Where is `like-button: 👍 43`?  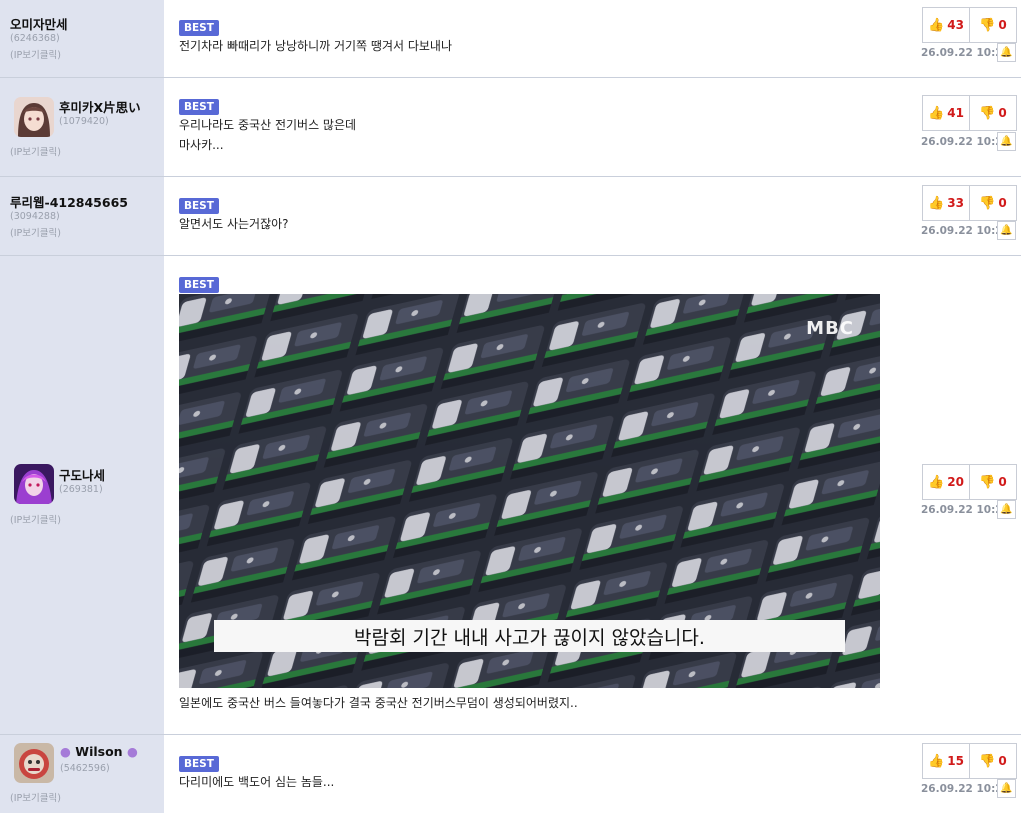 like-button: 👍 43 is located at coordinates (946, 25).